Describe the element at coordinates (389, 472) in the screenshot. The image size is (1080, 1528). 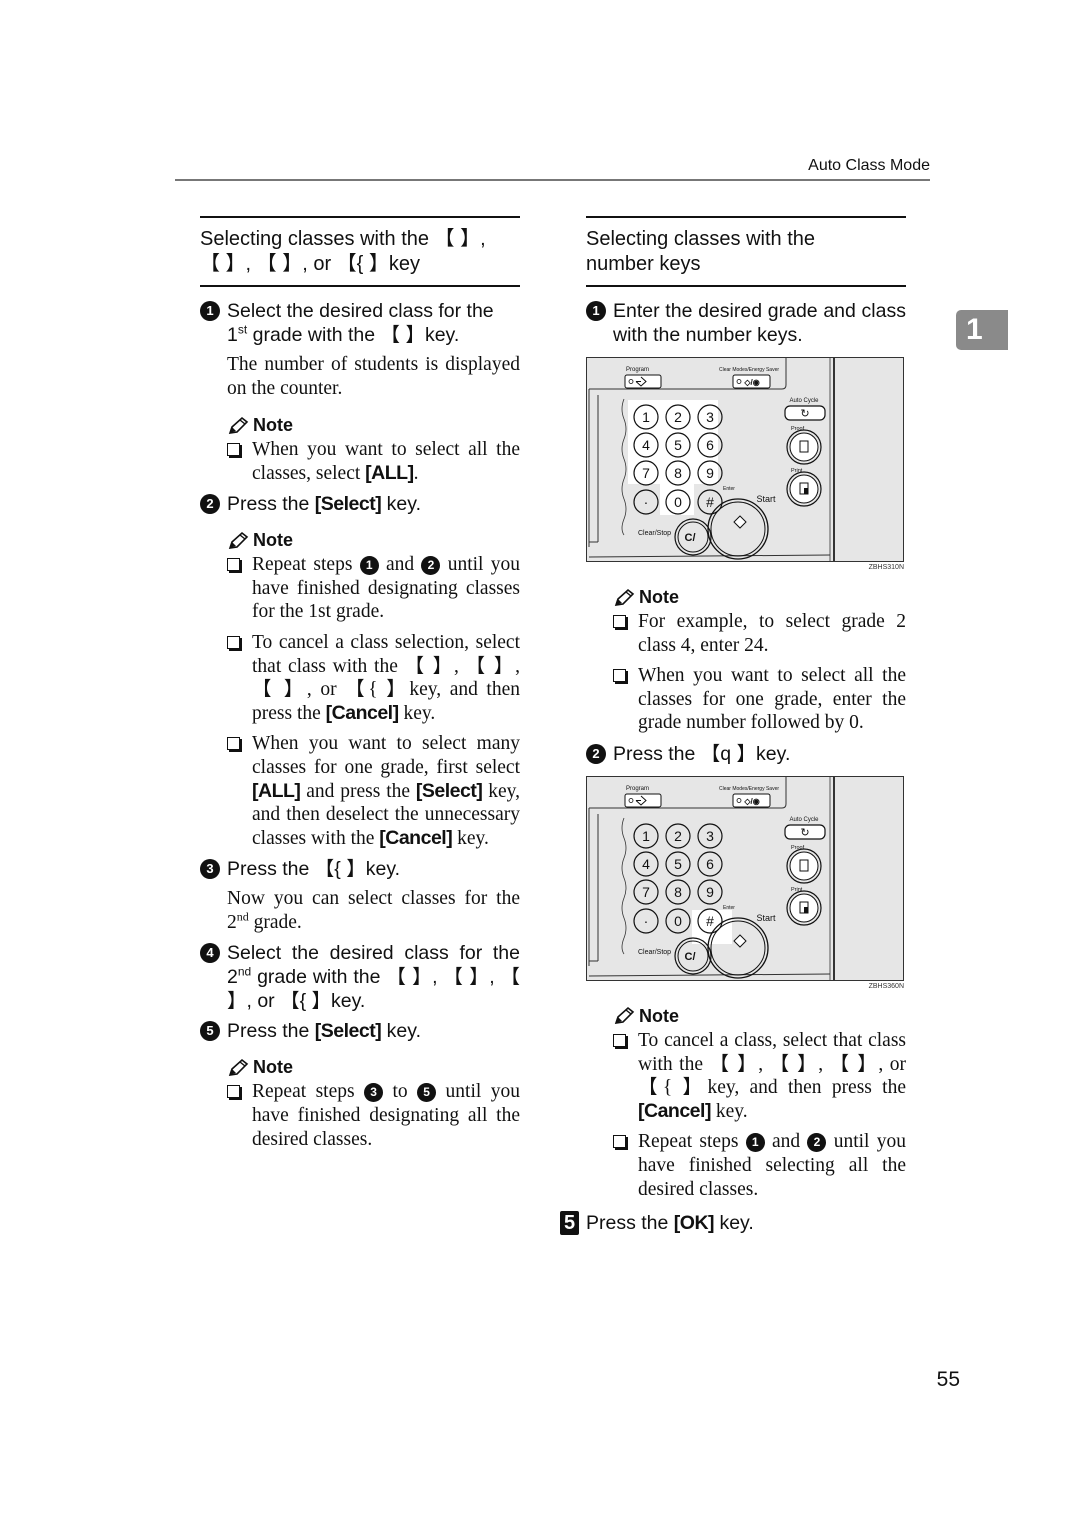
I see `key-label: [ALL]` at that location.